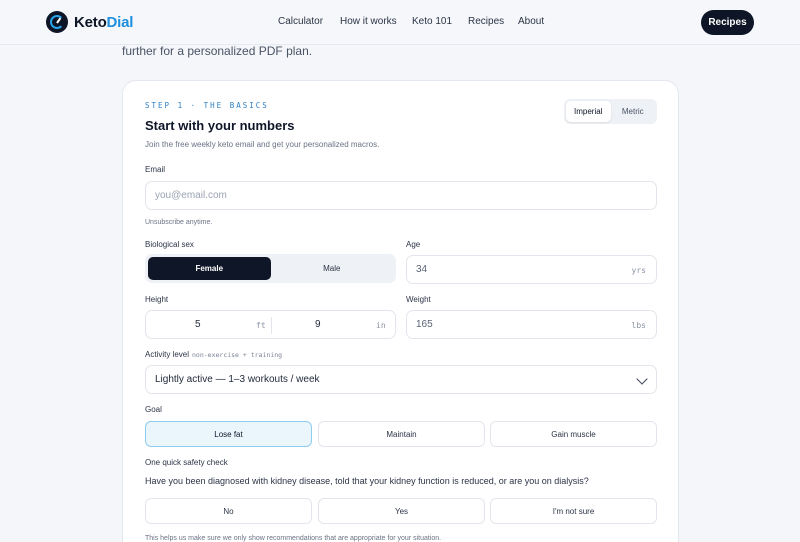  Describe the element at coordinates (413, 244) in the screenshot. I see `age-label: Age` at that location.